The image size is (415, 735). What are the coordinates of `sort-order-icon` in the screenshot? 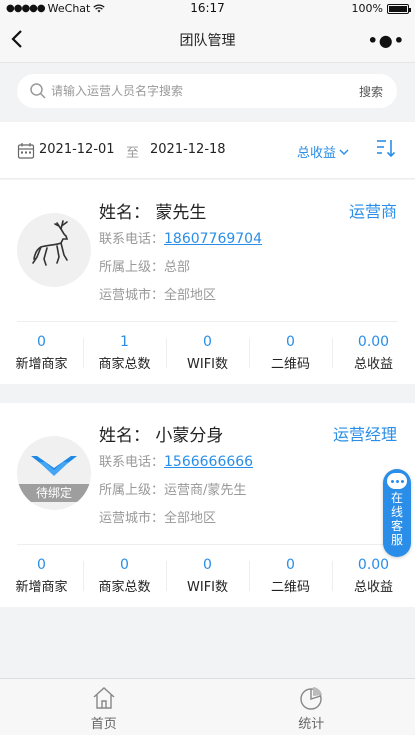 It's located at (386, 148).